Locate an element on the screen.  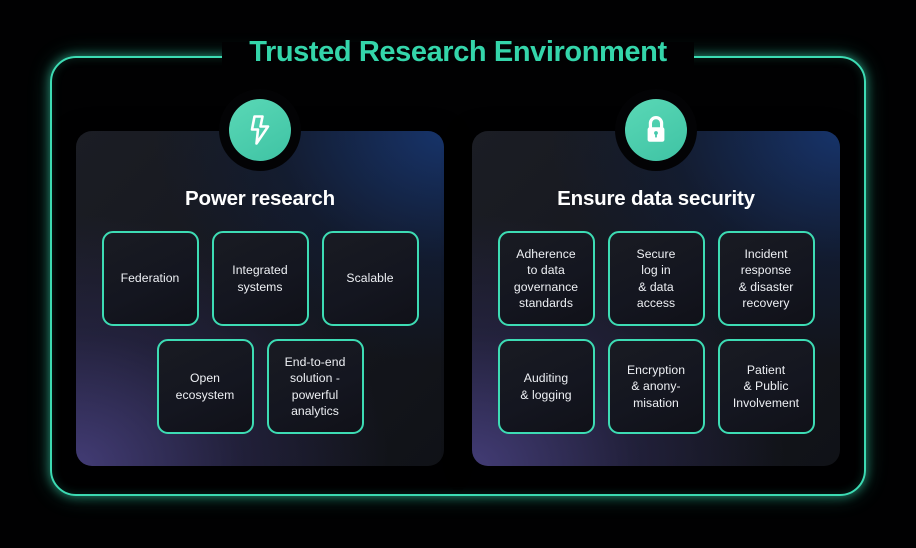
feature-chip-label: Open ecosystem is located at coordinates (205, 386).